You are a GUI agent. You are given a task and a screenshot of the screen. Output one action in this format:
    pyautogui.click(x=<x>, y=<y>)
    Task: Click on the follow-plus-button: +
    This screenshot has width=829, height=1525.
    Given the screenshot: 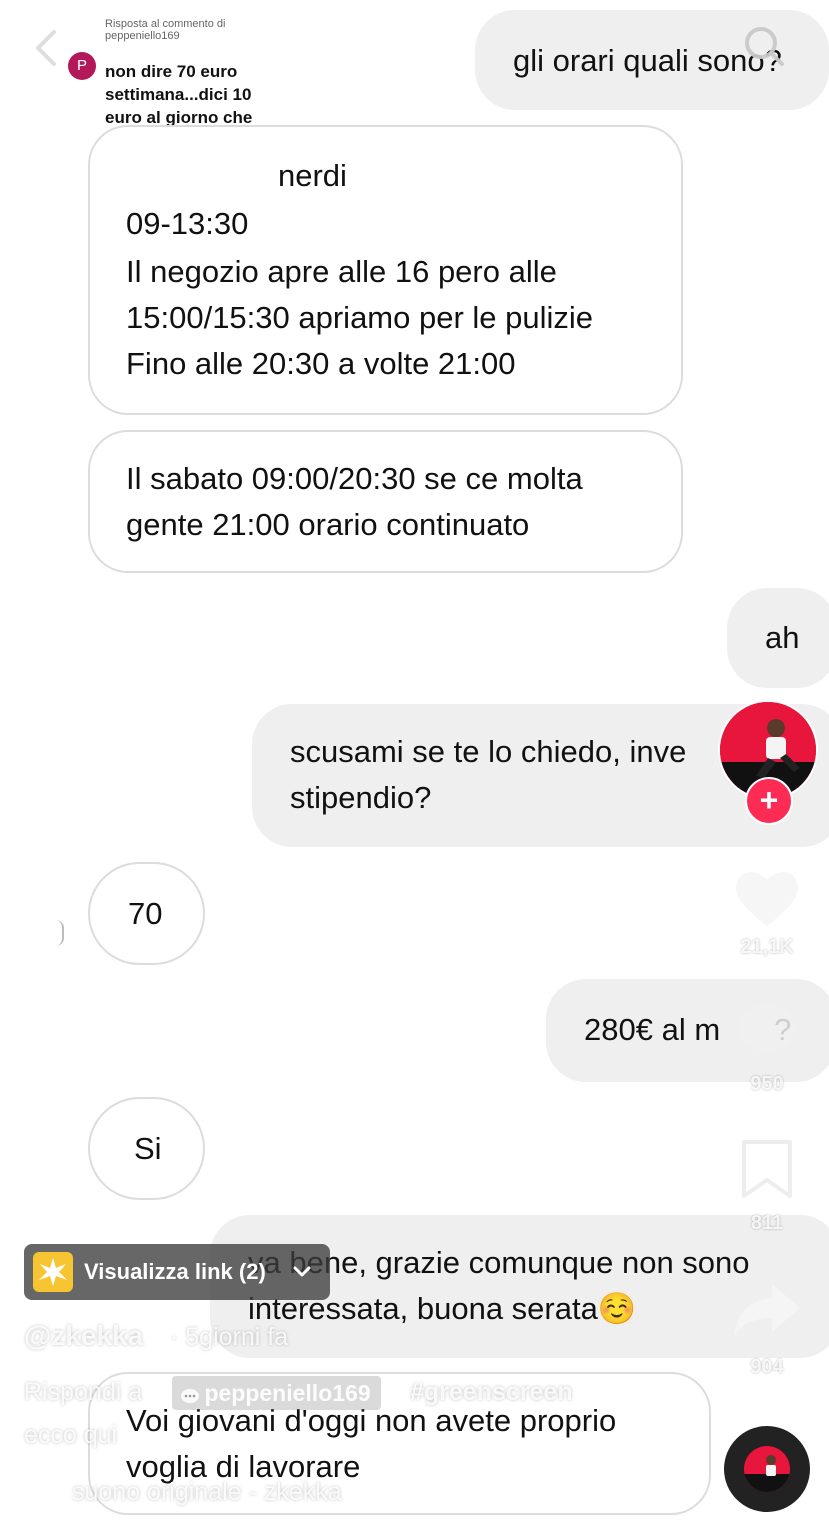 What is the action you would take?
    pyautogui.click(x=769, y=801)
    